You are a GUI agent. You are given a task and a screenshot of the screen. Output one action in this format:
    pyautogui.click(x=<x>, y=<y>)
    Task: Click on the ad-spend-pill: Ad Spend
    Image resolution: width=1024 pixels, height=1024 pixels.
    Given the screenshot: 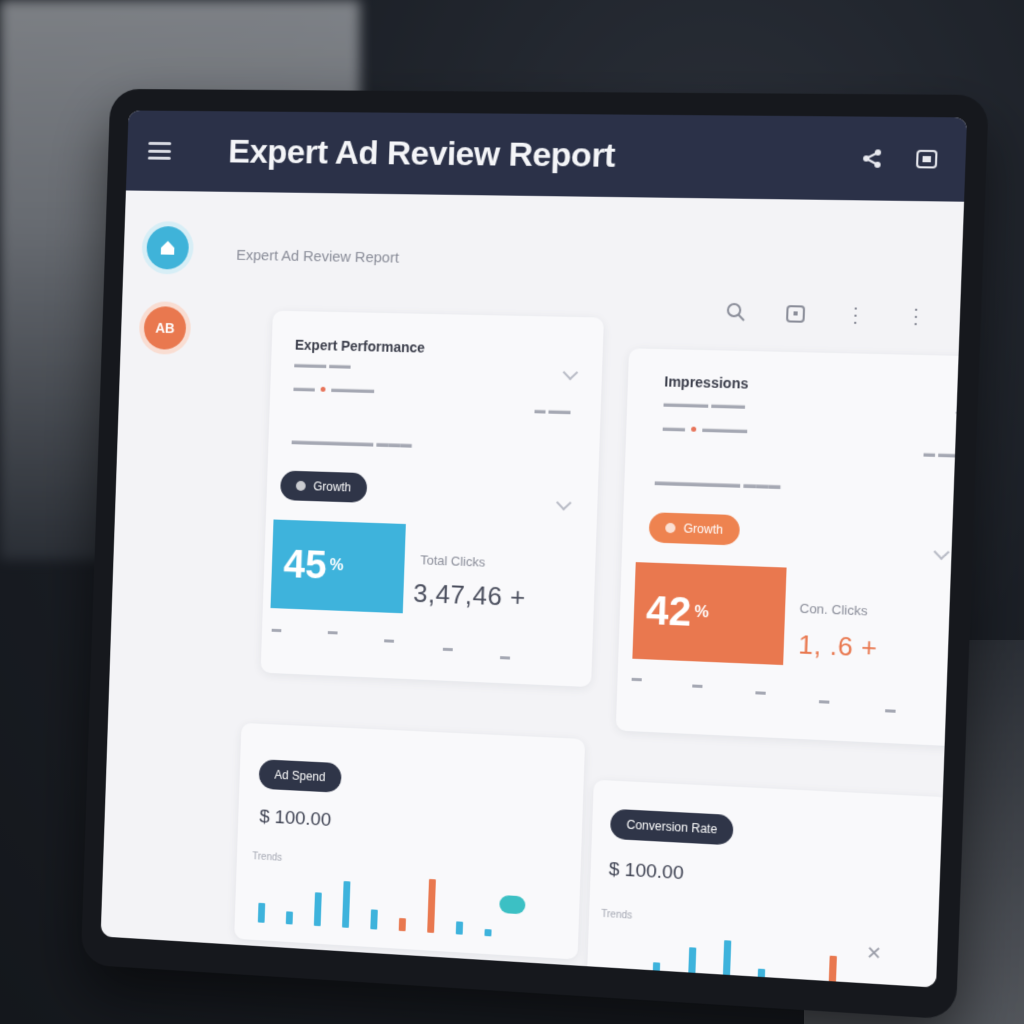 What is the action you would take?
    pyautogui.click(x=300, y=776)
    